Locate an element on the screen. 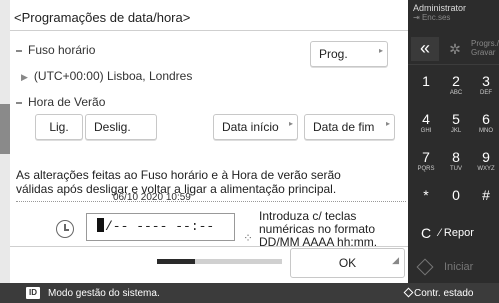 Image resolution: width=499 pixels, height=303 pixels. progress-fill is located at coordinates (176, 261).